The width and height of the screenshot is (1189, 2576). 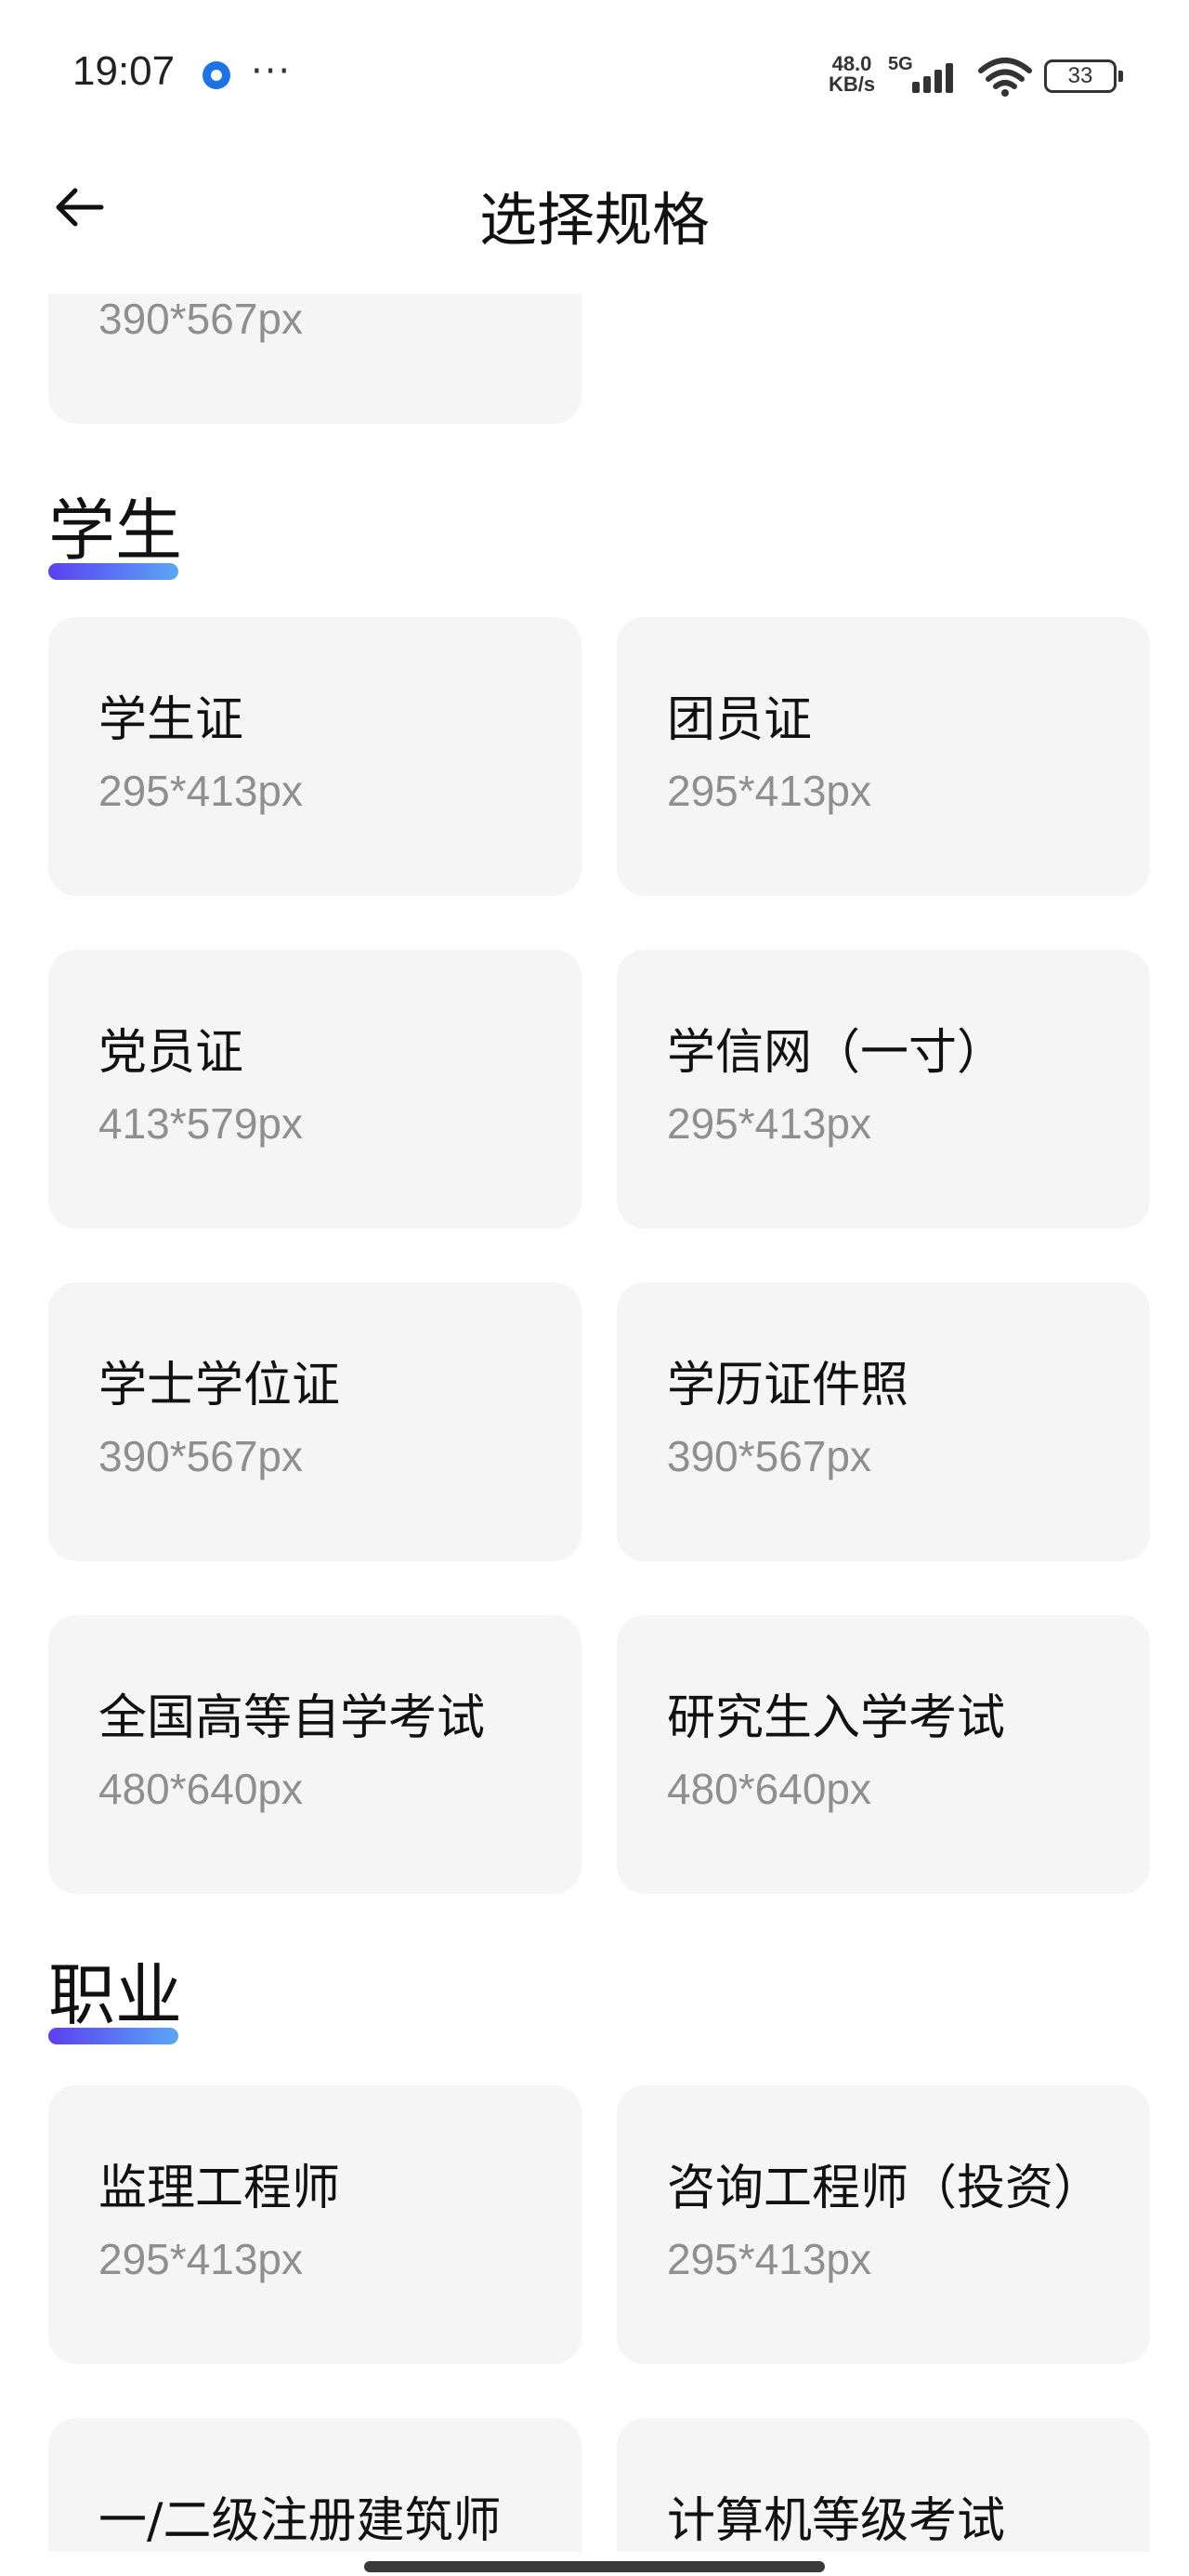 What do you see at coordinates (594, 220) in the screenshot?
I see `page-title: 选择规格` at bounding box center [594, 220].